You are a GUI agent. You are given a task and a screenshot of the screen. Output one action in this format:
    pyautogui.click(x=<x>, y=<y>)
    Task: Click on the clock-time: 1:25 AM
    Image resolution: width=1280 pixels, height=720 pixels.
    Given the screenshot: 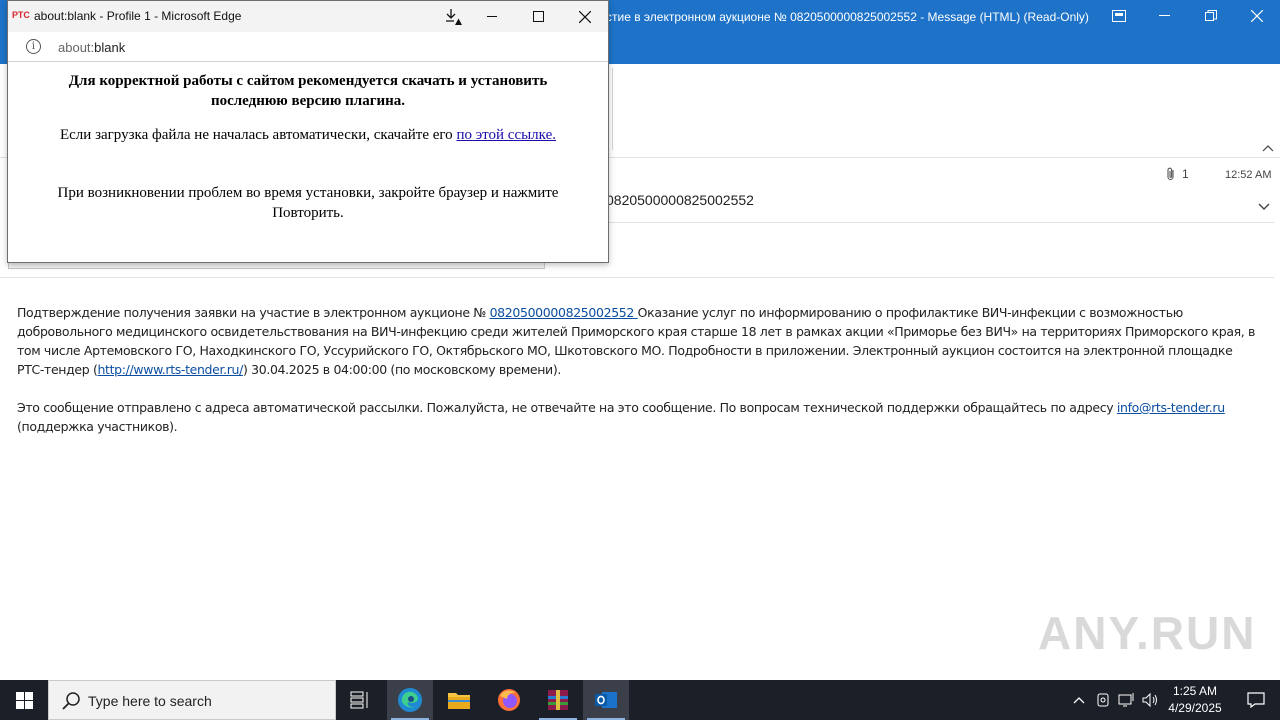 What is the action you would take?
    pyautogui.click(x=1195, y=691)
    